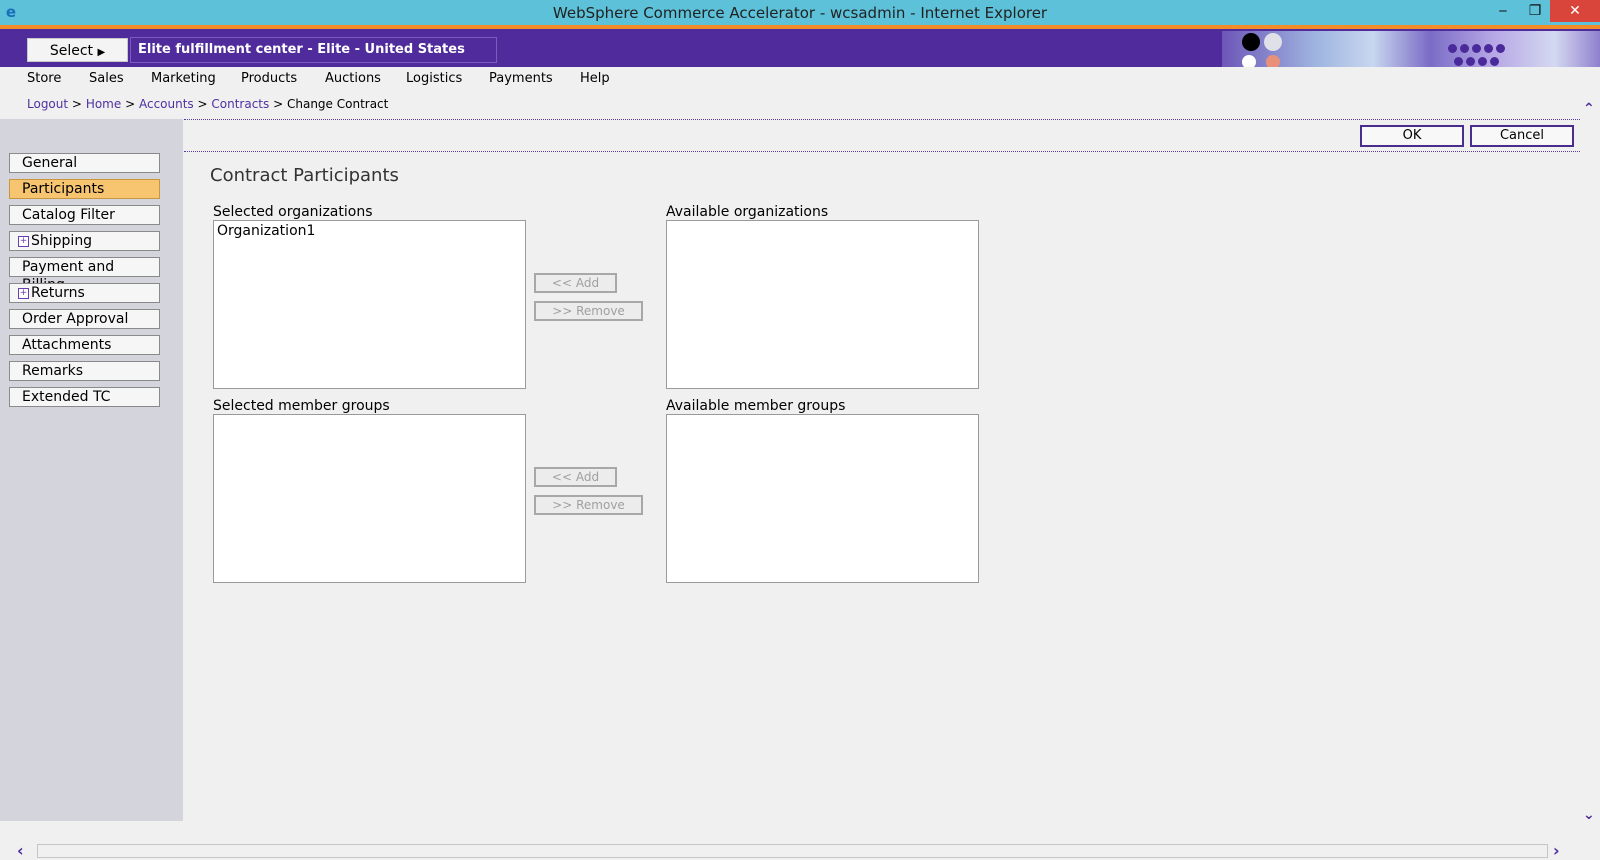 The image size is (1600, 860). Describe the element at coordinates (1522, 136) in the screenshot. I see `cancel-button: Cancel` at that location.